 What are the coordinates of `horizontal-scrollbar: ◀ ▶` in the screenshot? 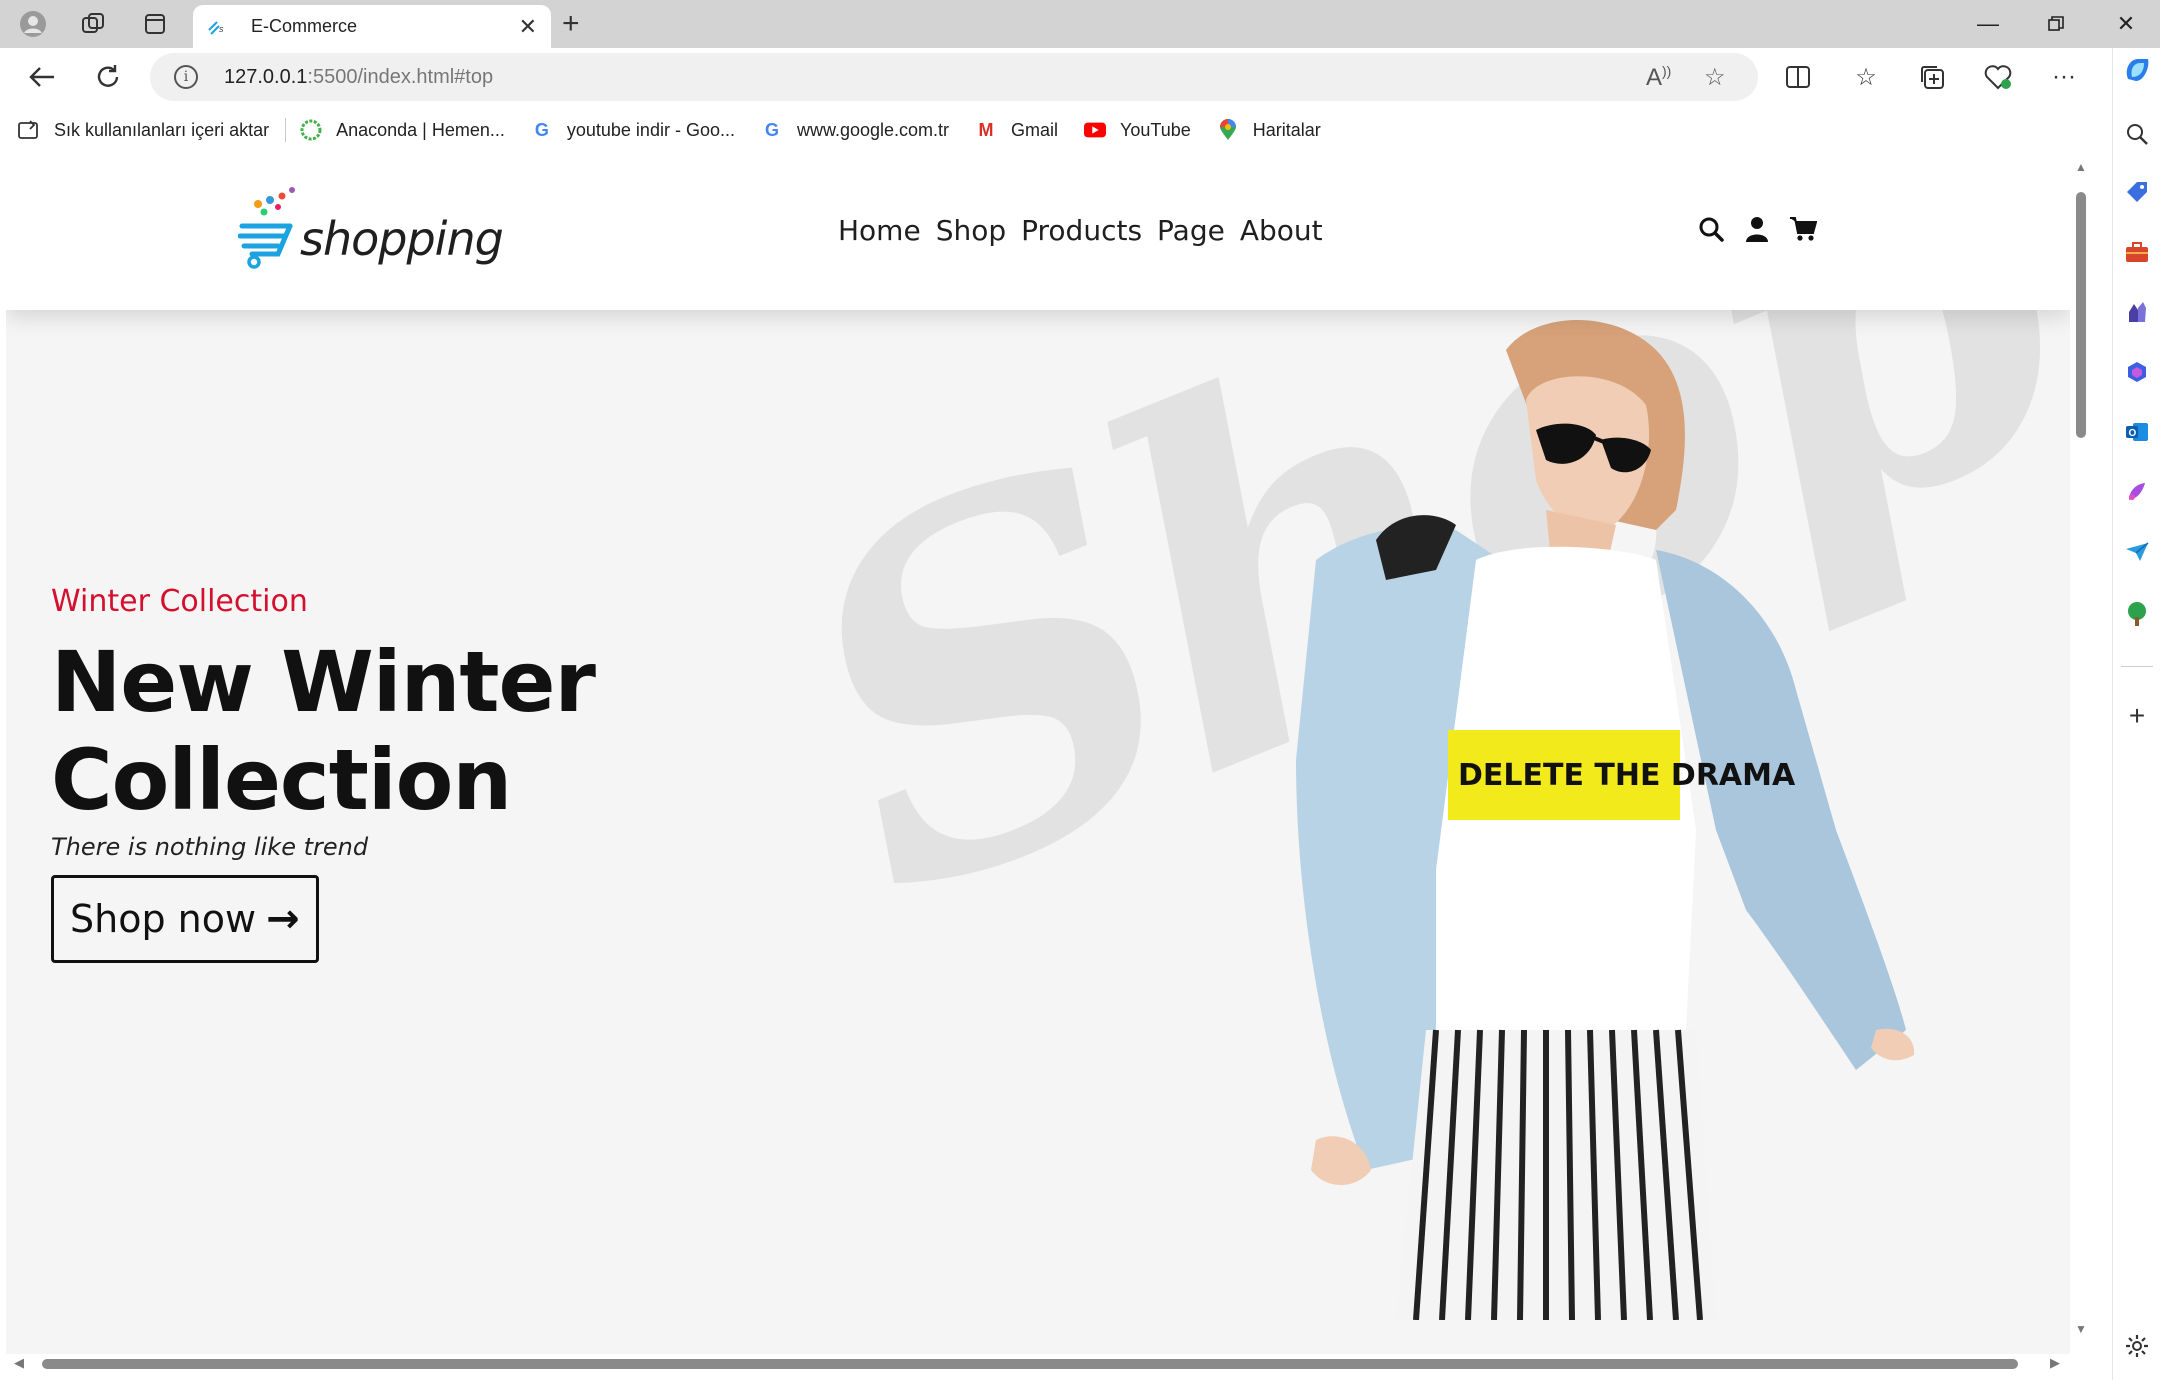 It's located at (1038, 1363).